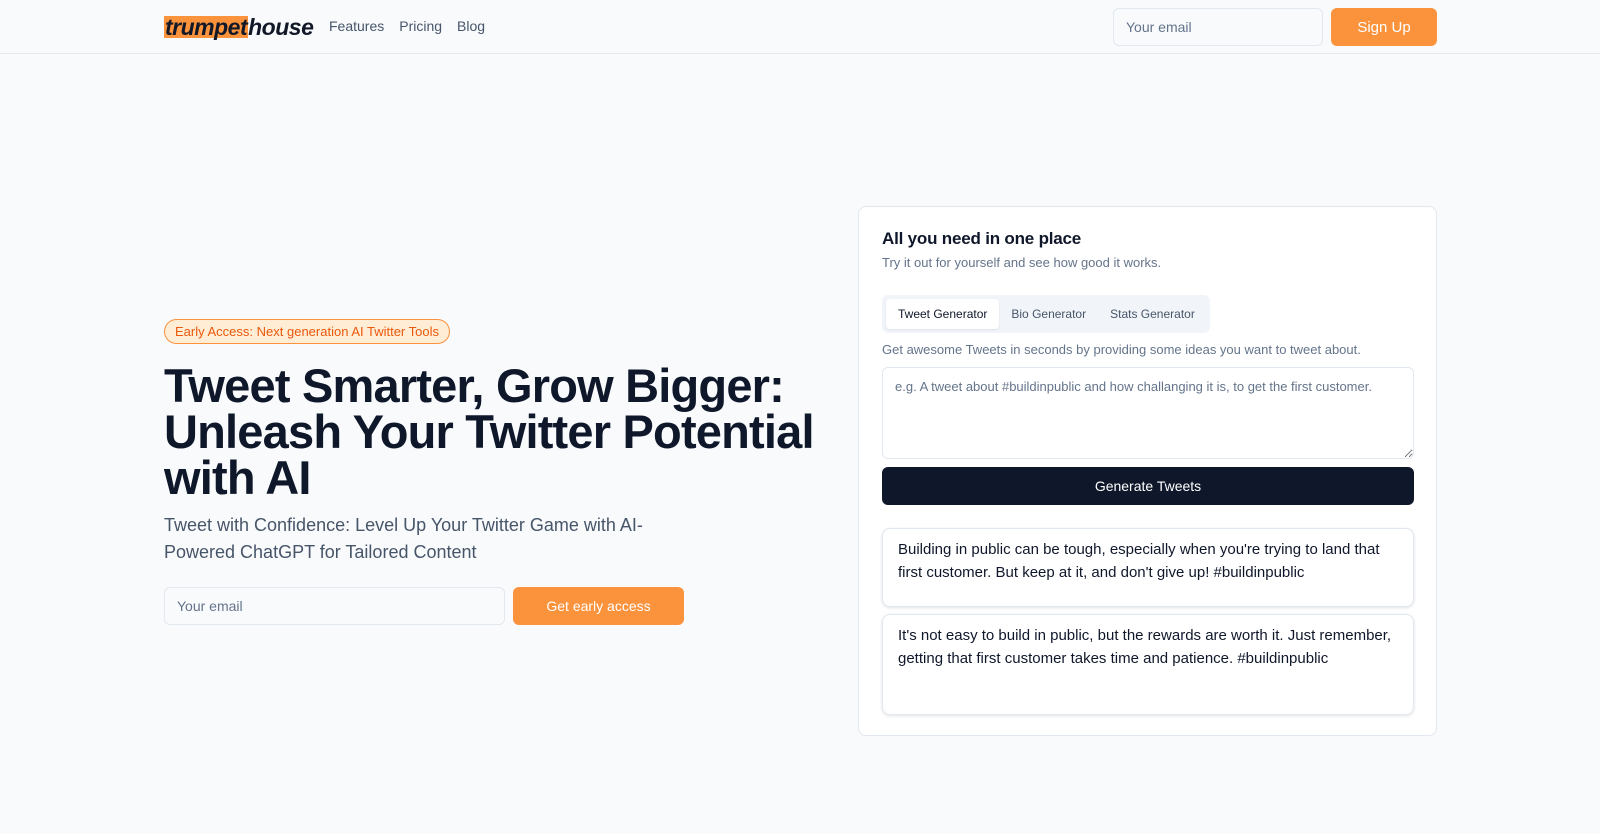 Image resolution: width=1600 pixels, height=834 pixels. I want to click on hero-email-input, so click(334, 606).